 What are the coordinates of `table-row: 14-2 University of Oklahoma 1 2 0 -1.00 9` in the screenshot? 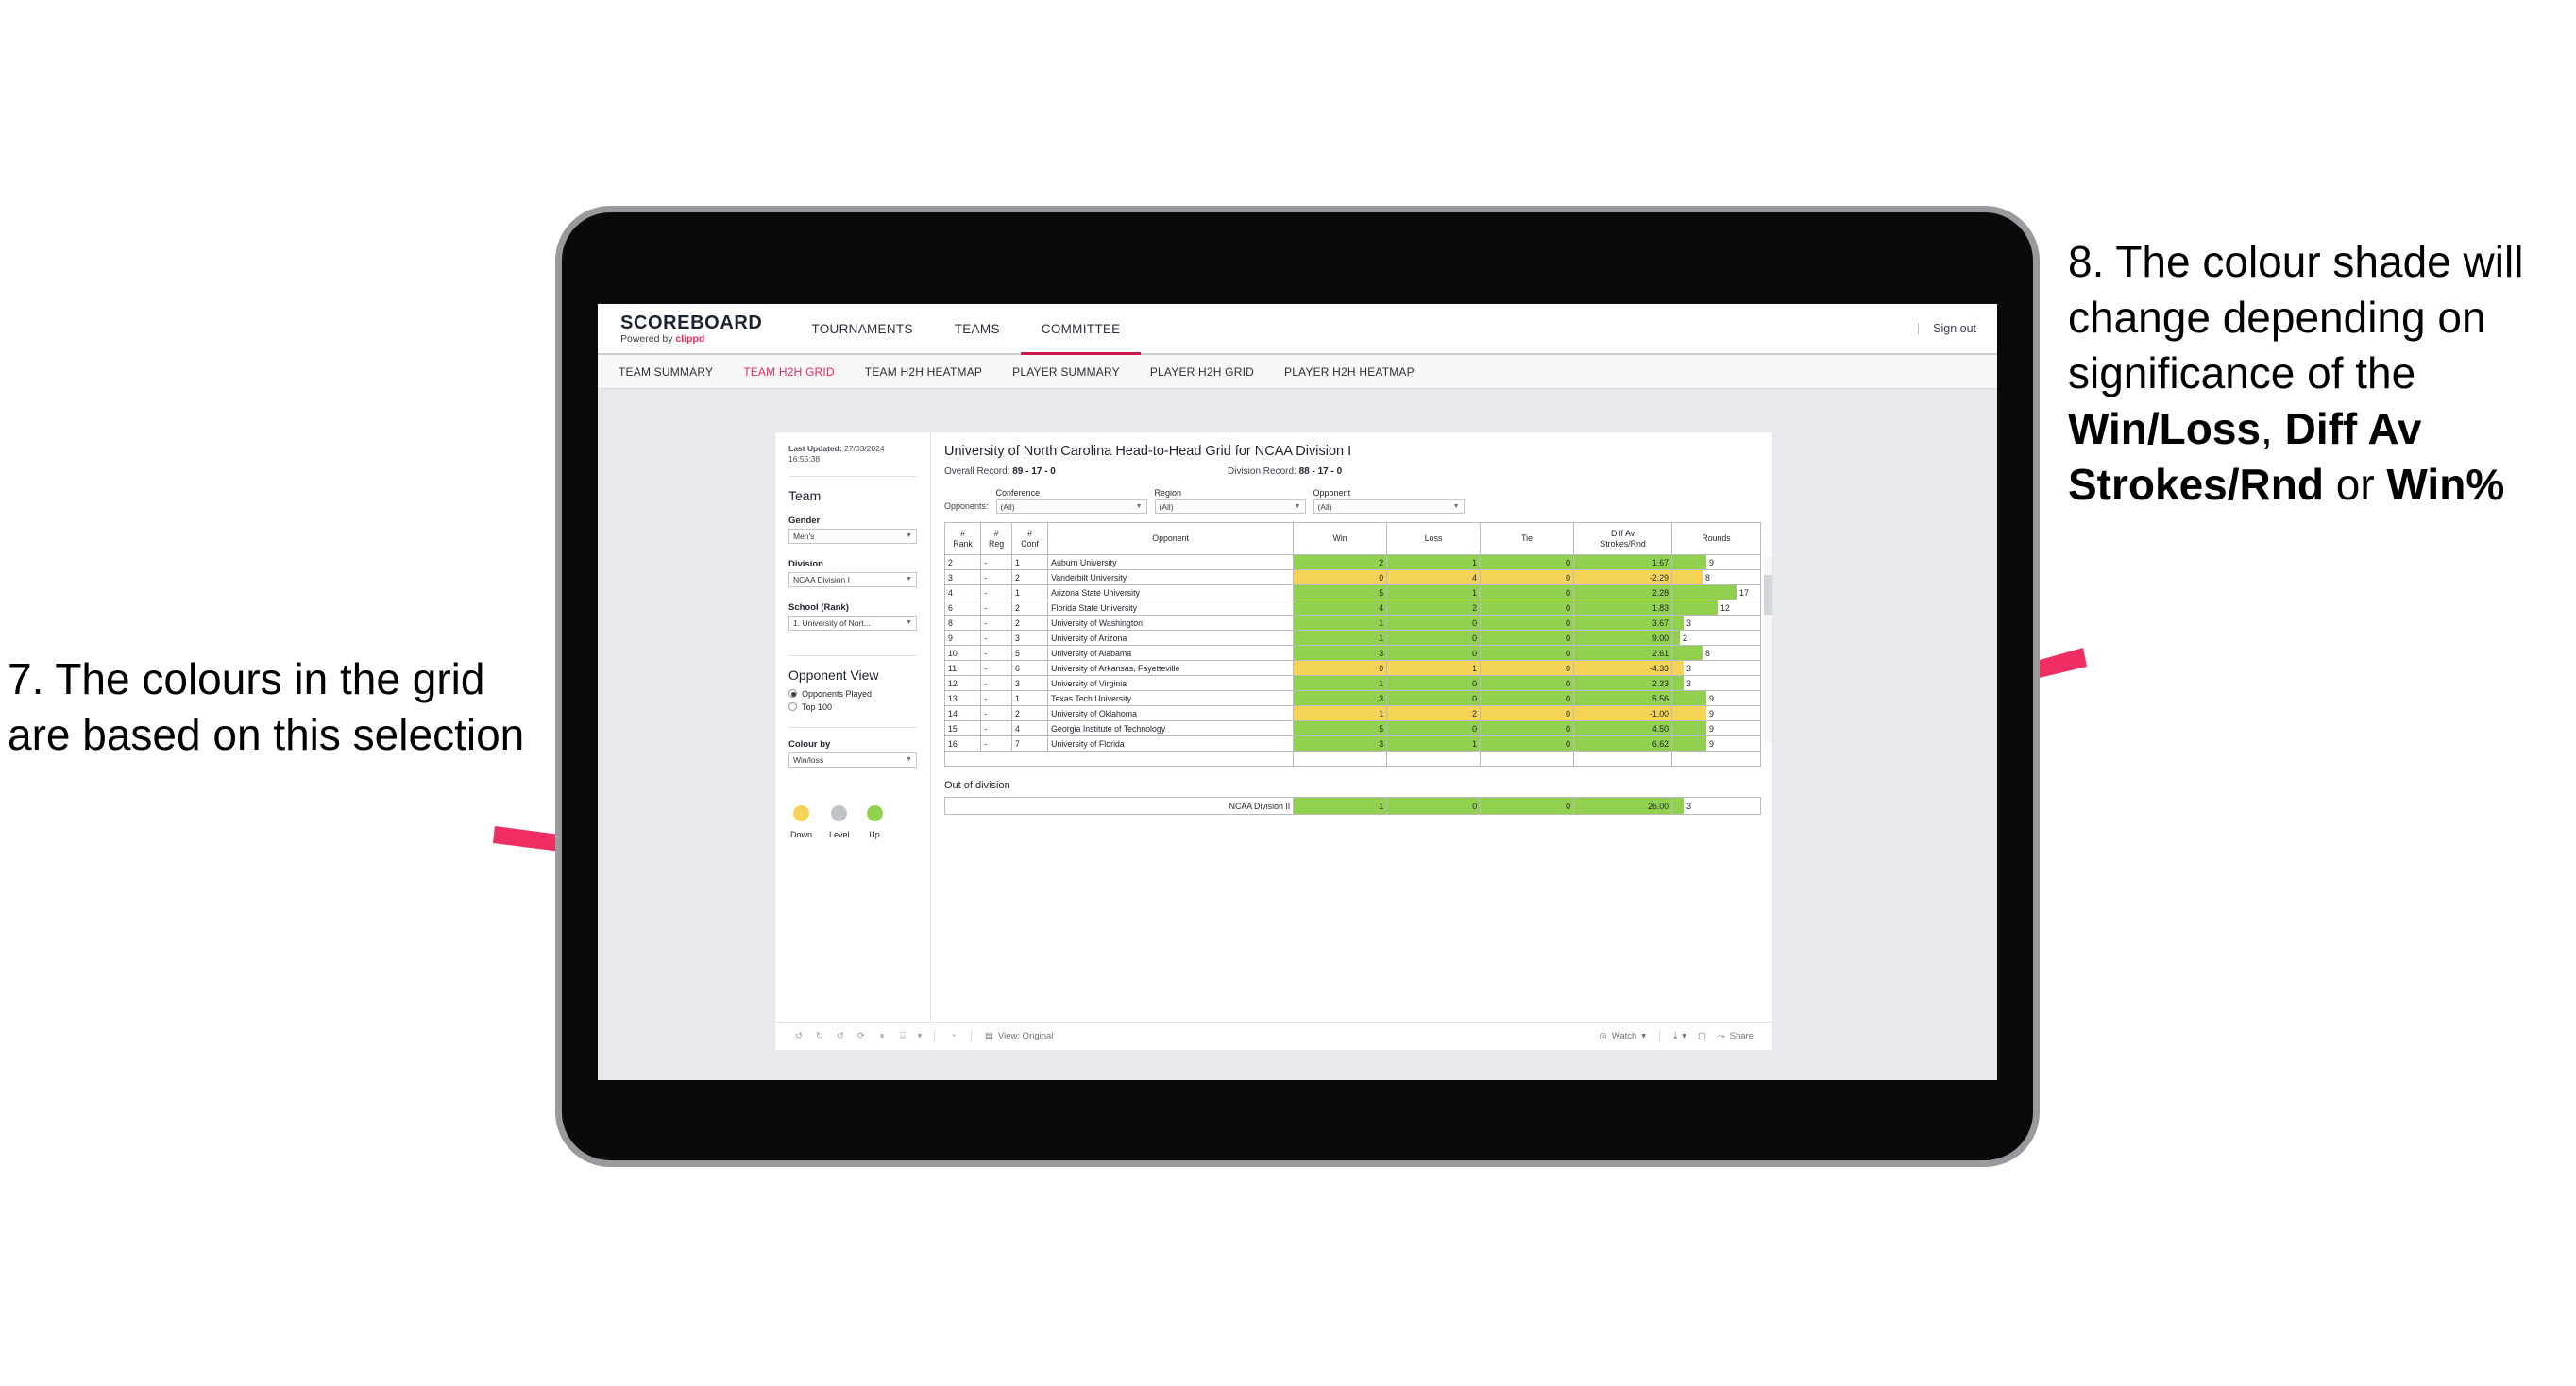 It's located at (1352, 713).